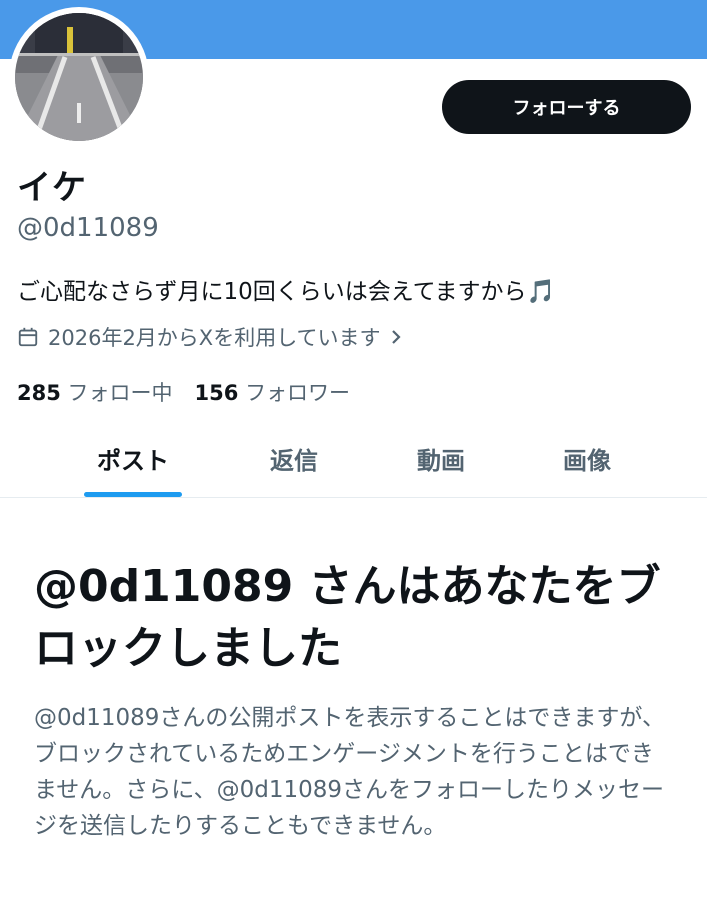 This screenshot has width=707, height=911. What do you see at coordinates (133, 461) in the screenshot?
I see `tab-label: ポスト` at bounding box center [133, 461].